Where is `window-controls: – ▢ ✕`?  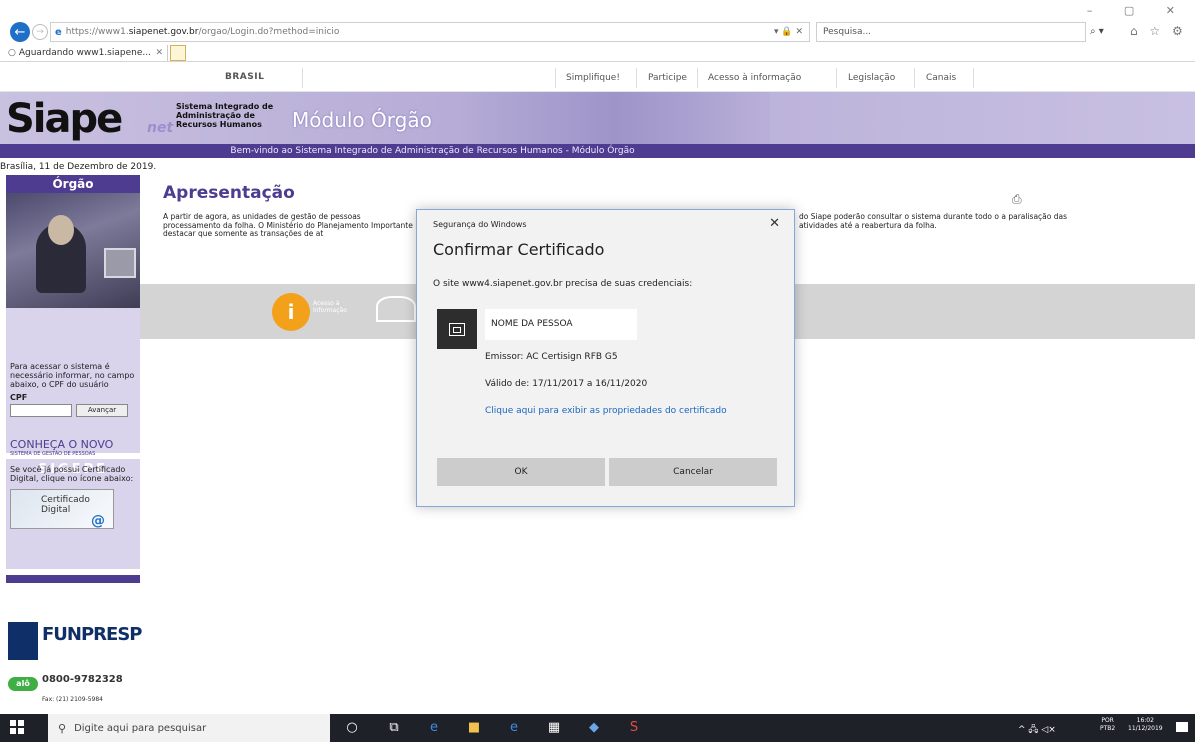
window-controls: – ▢ ✕ is located at coordinates (1138, 10).